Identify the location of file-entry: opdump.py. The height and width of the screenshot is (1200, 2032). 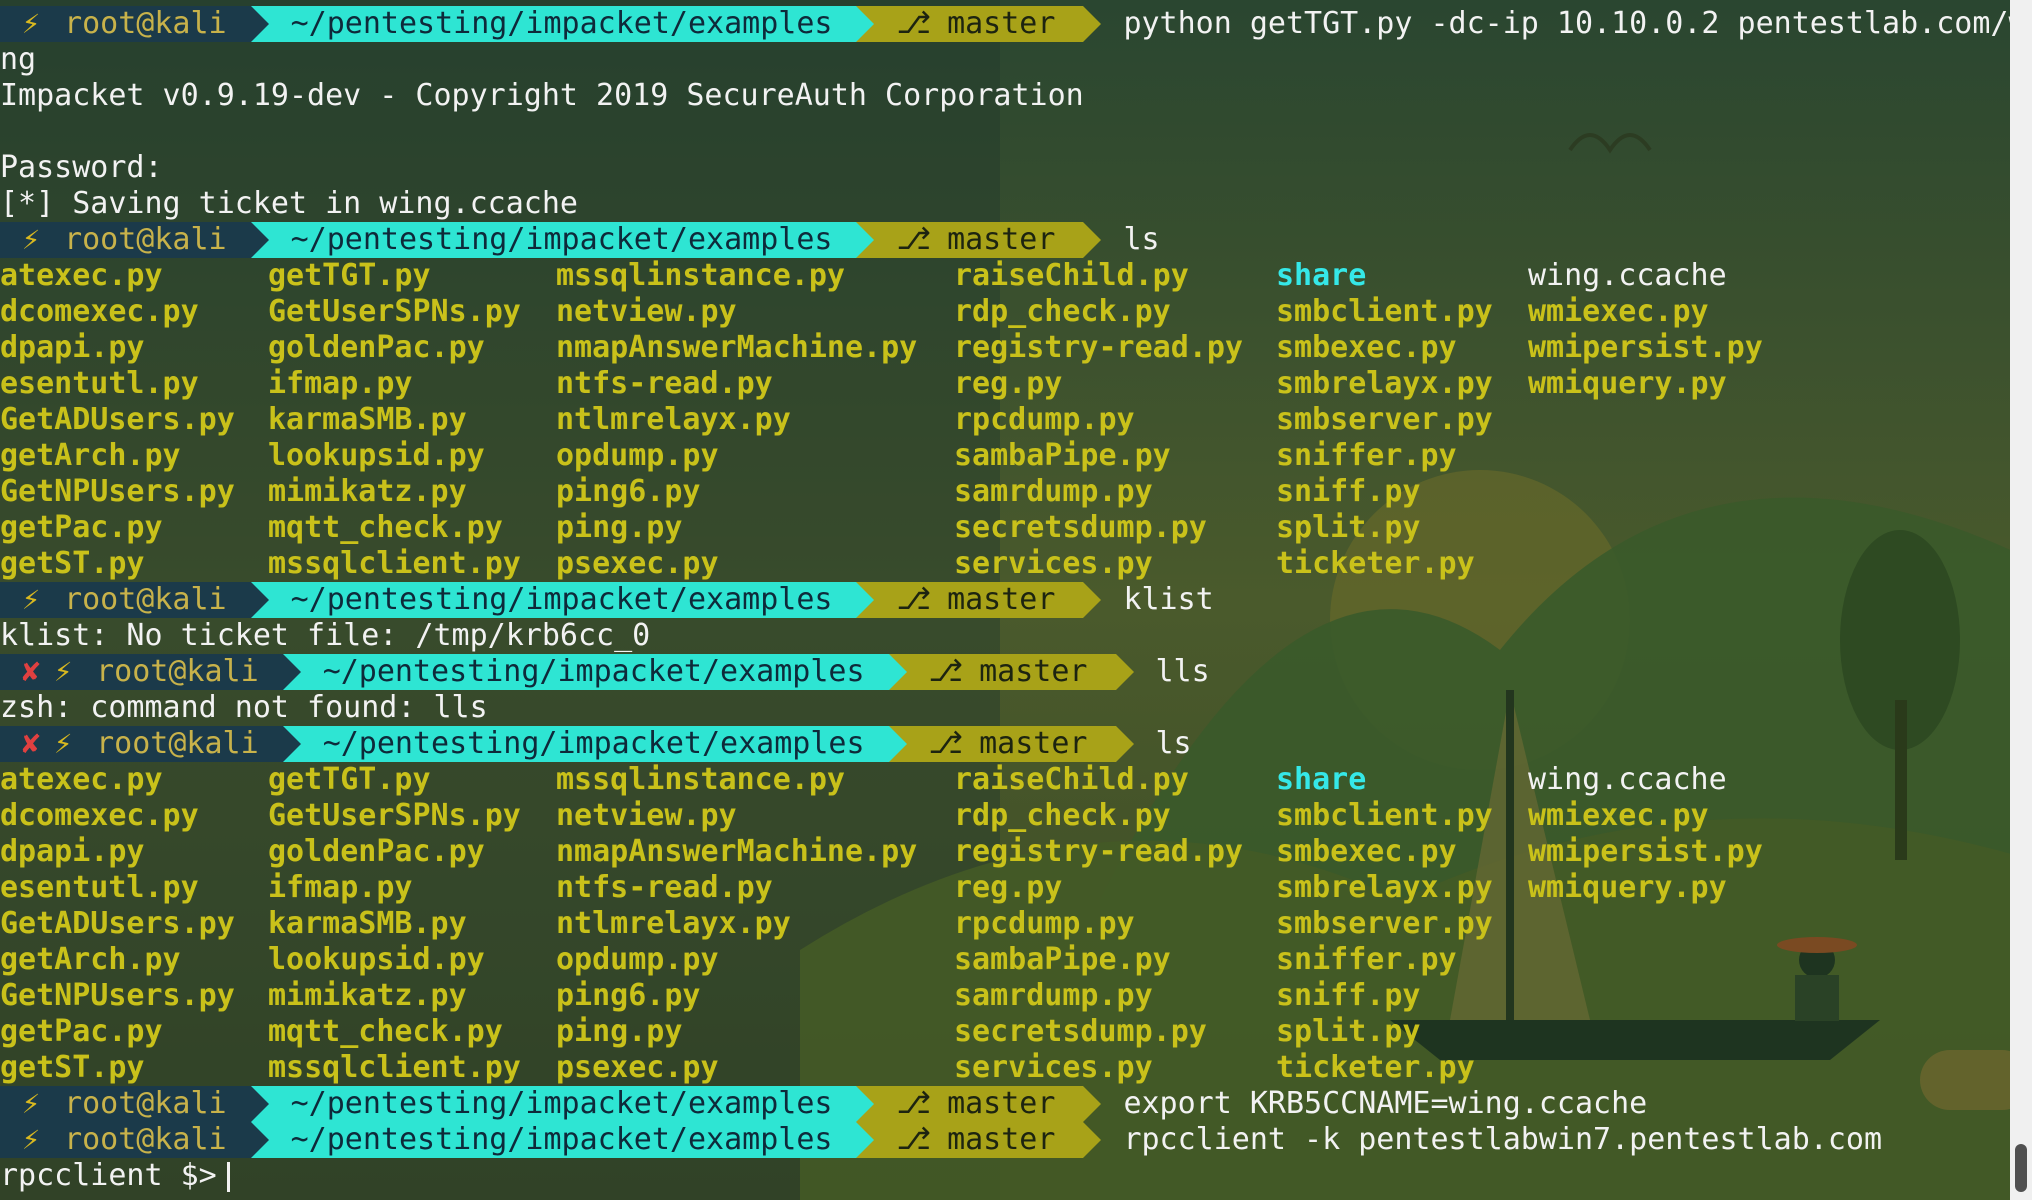
(637, 959).